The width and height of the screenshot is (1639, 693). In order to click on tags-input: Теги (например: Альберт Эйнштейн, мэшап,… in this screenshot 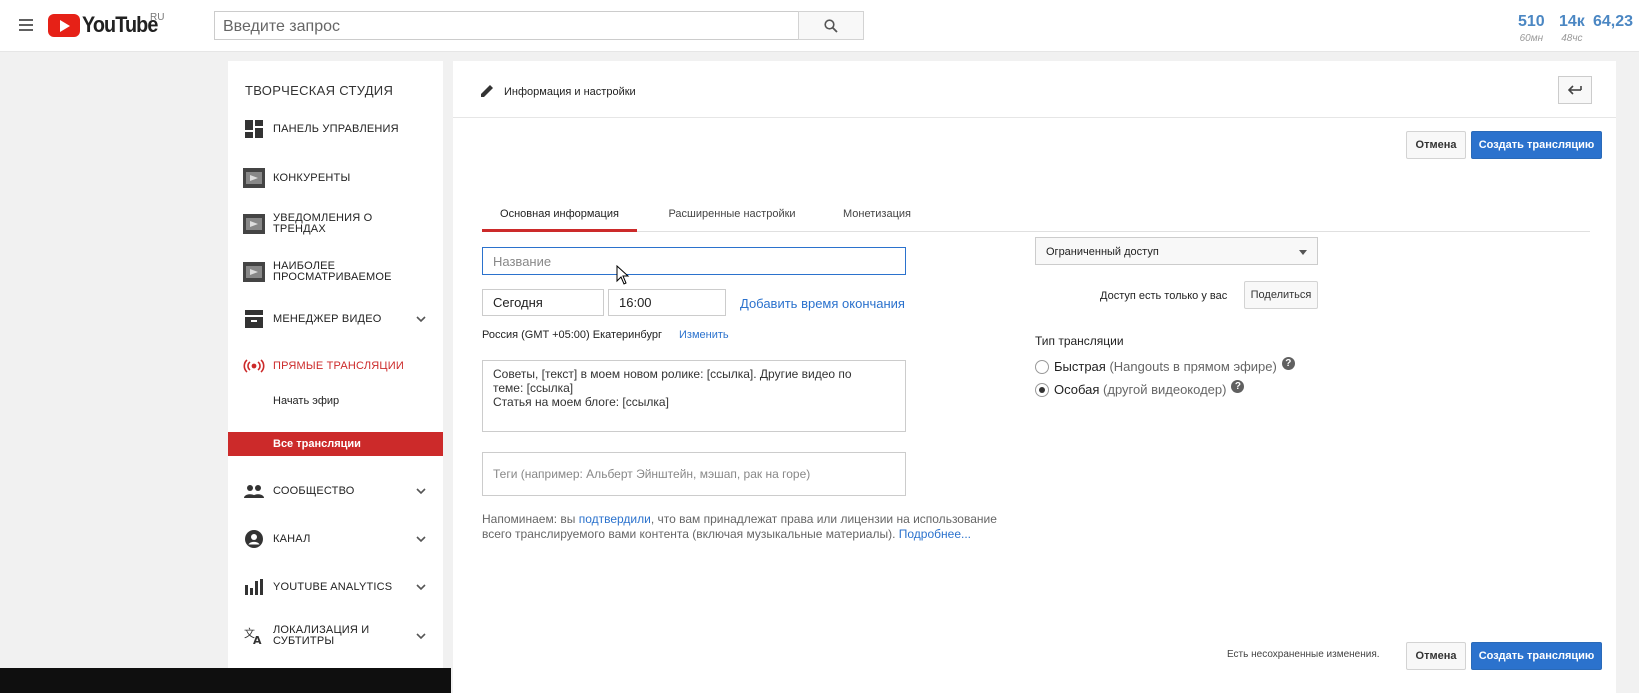, I will do `click(694, 474)`.